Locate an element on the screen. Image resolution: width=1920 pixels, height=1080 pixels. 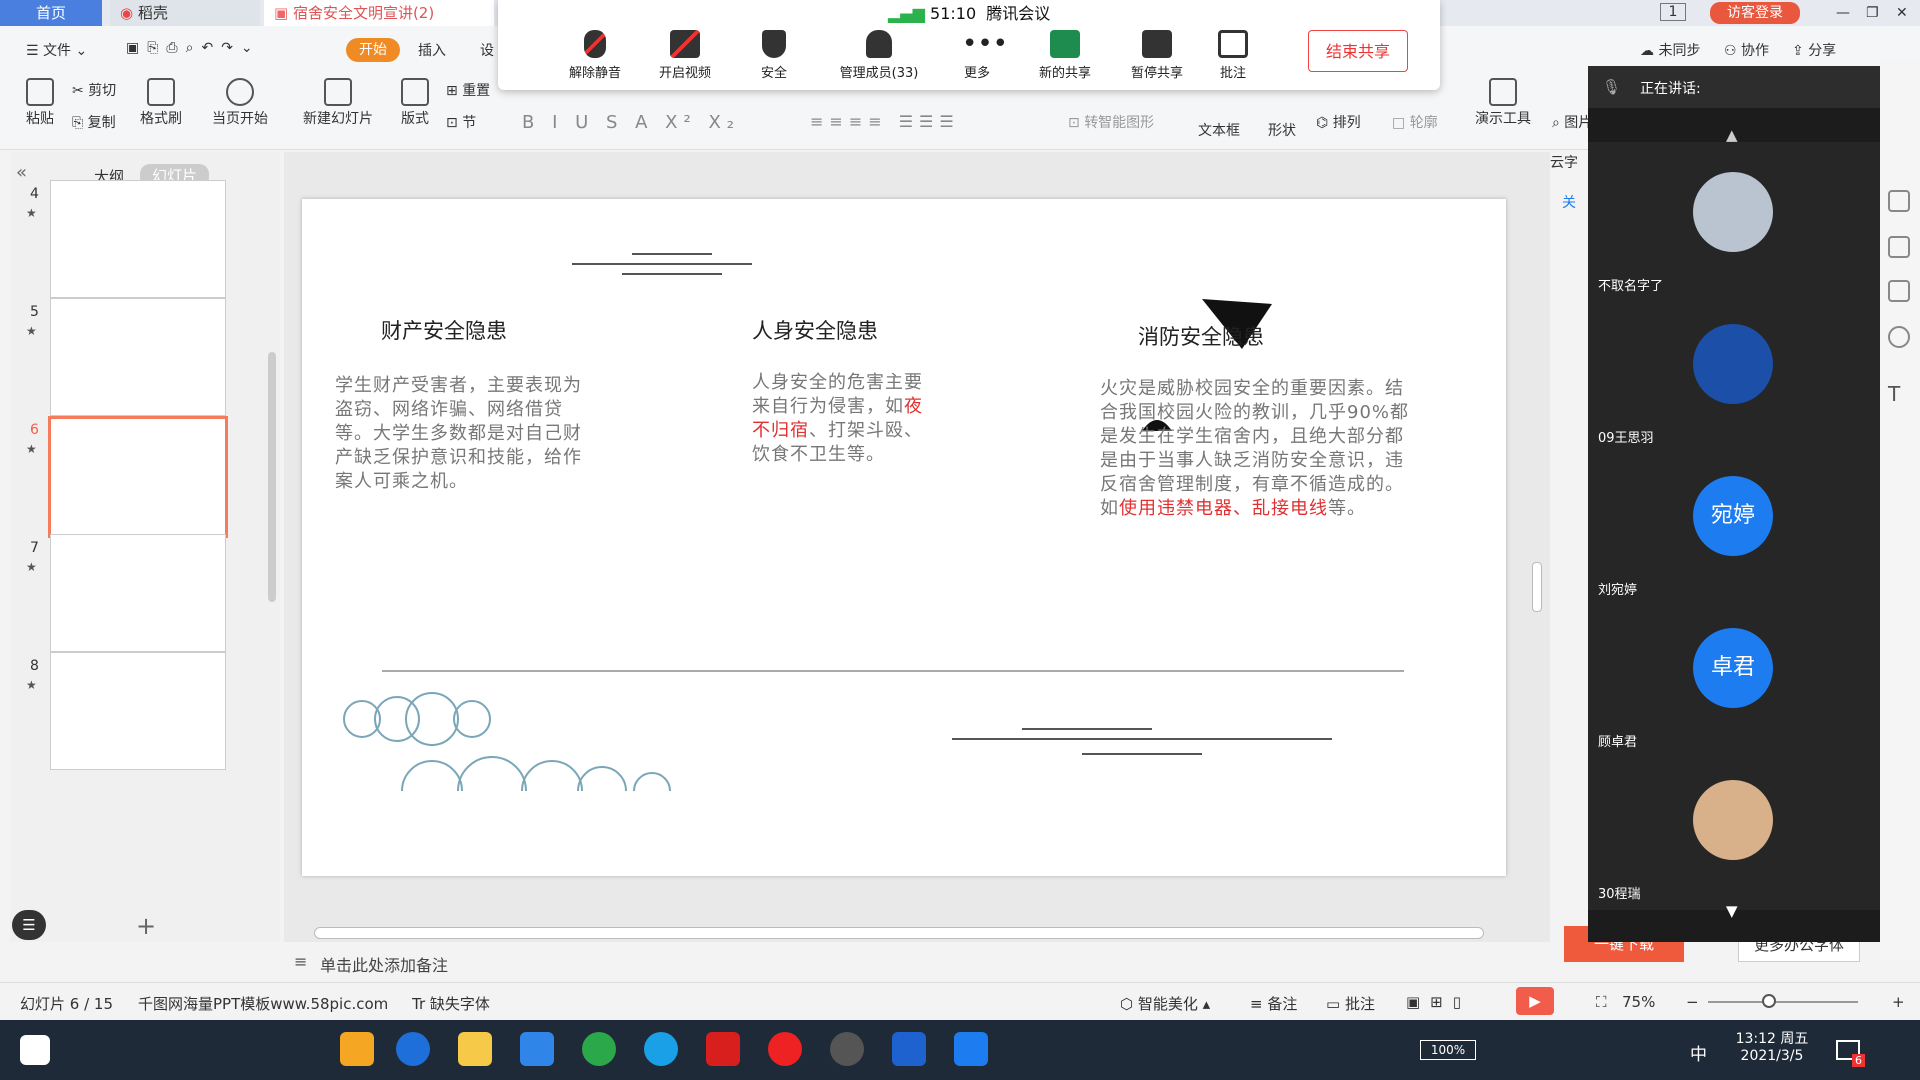
netease-music-icon is located at coordinates (785, 1049).